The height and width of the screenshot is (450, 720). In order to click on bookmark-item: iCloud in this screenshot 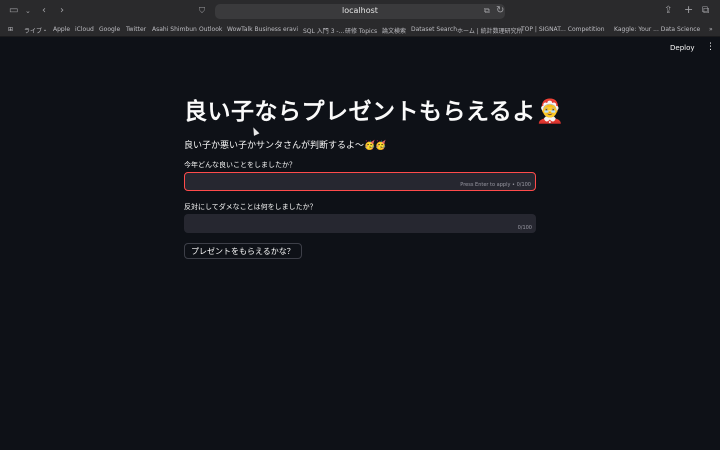, I will do `click(84, 29)`.